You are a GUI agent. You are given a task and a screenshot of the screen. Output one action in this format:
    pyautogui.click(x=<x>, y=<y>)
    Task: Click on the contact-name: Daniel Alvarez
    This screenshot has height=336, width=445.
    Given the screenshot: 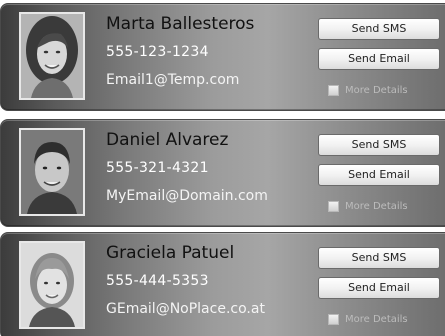 What is the action you would take?
    pyautogui.click(x=167, y=140)
    